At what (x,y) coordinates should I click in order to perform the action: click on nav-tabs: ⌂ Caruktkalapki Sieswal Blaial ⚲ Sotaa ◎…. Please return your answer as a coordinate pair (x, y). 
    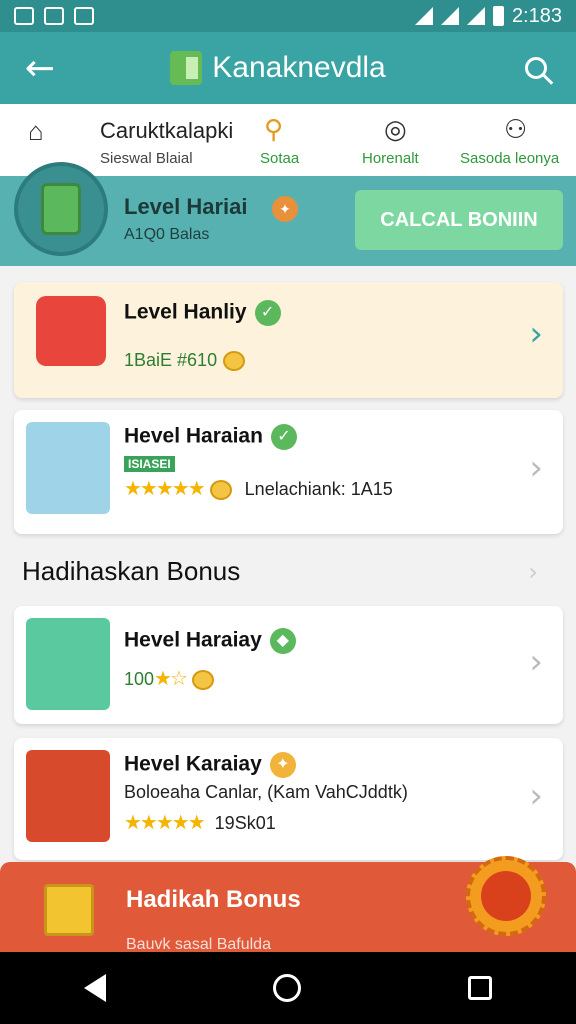
    Looking at the image, I should click on (288, 140).